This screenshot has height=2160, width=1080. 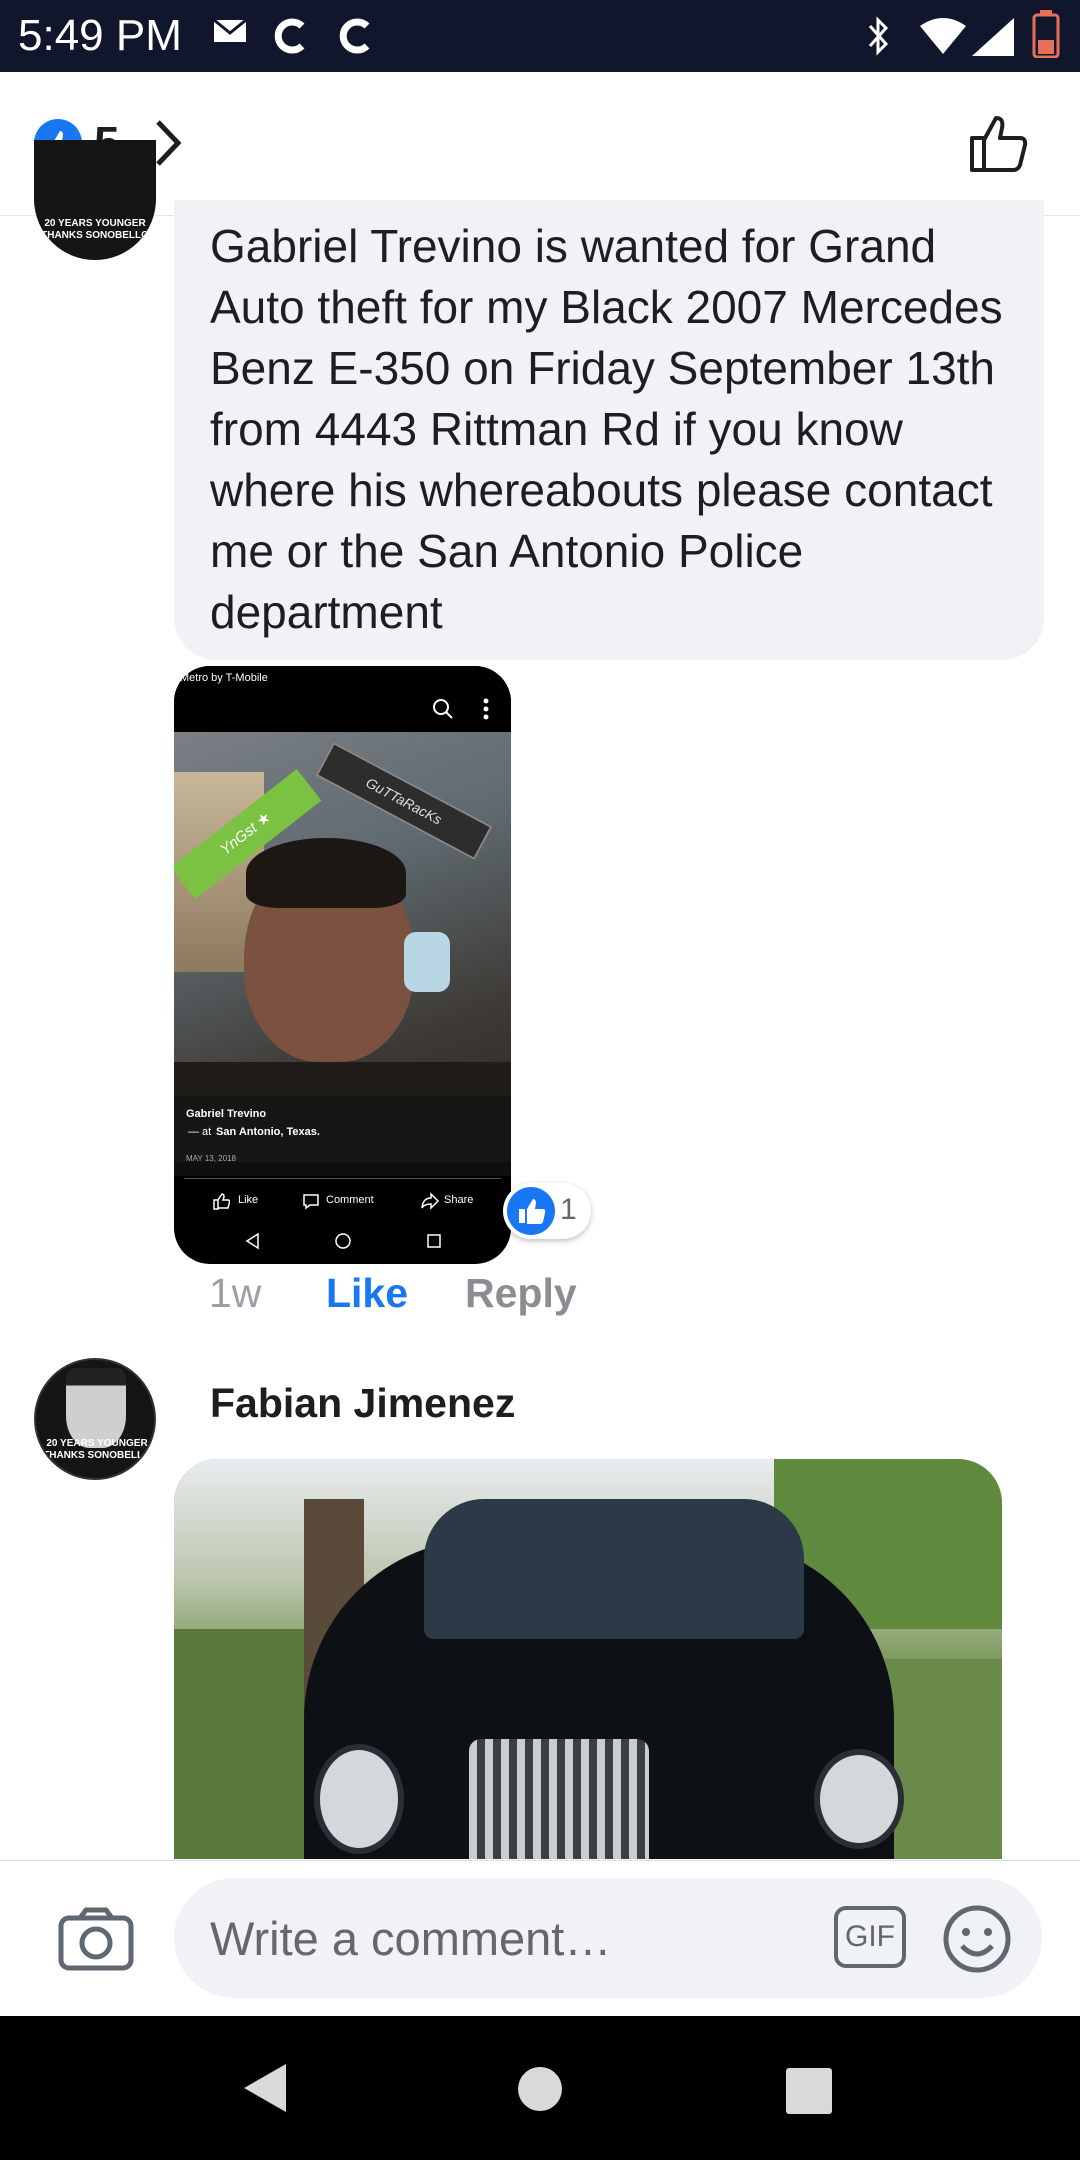 I want to click on signal-icon, so click(x=993, y=37).